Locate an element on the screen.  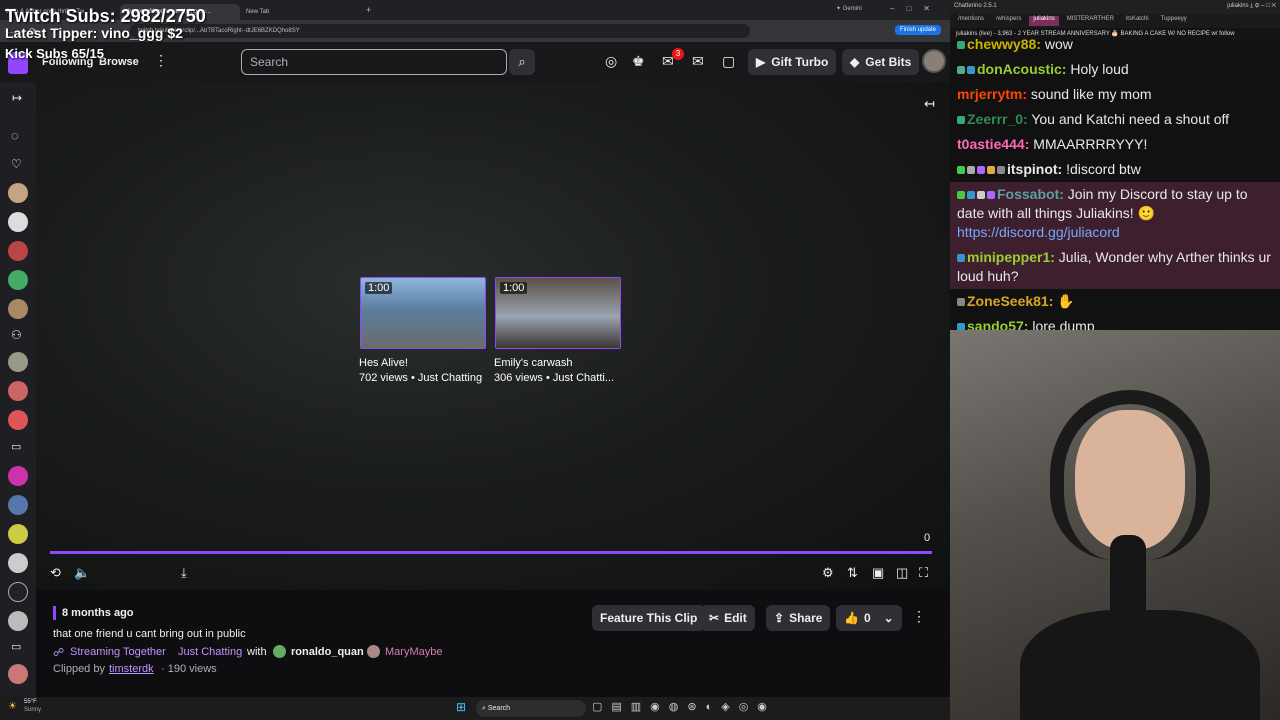
browser-tab: New Tab is located at coordinates (300, 12).